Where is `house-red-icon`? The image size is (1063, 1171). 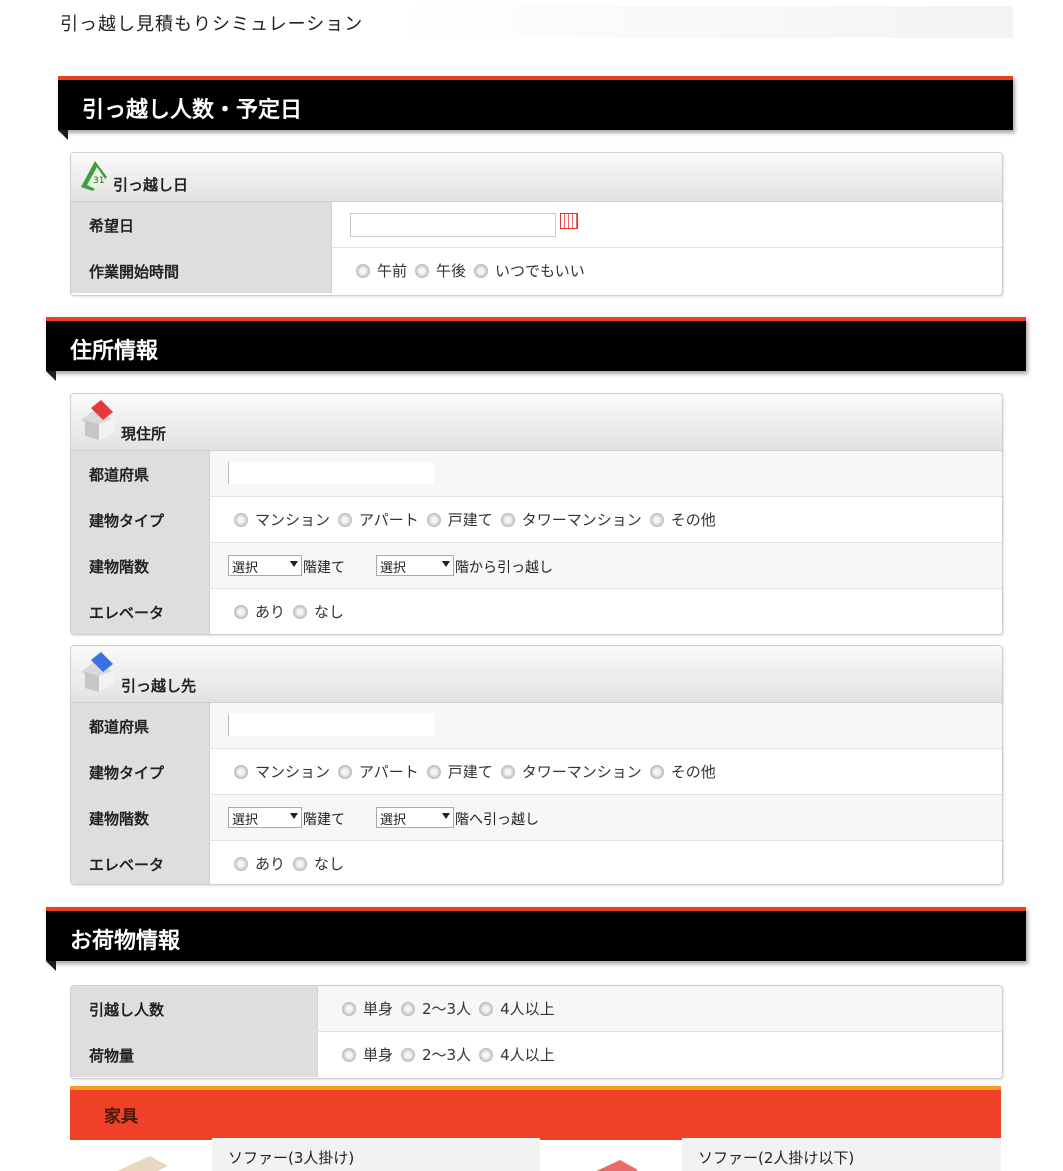 house-red-icon is located at coordinates (98, 420).